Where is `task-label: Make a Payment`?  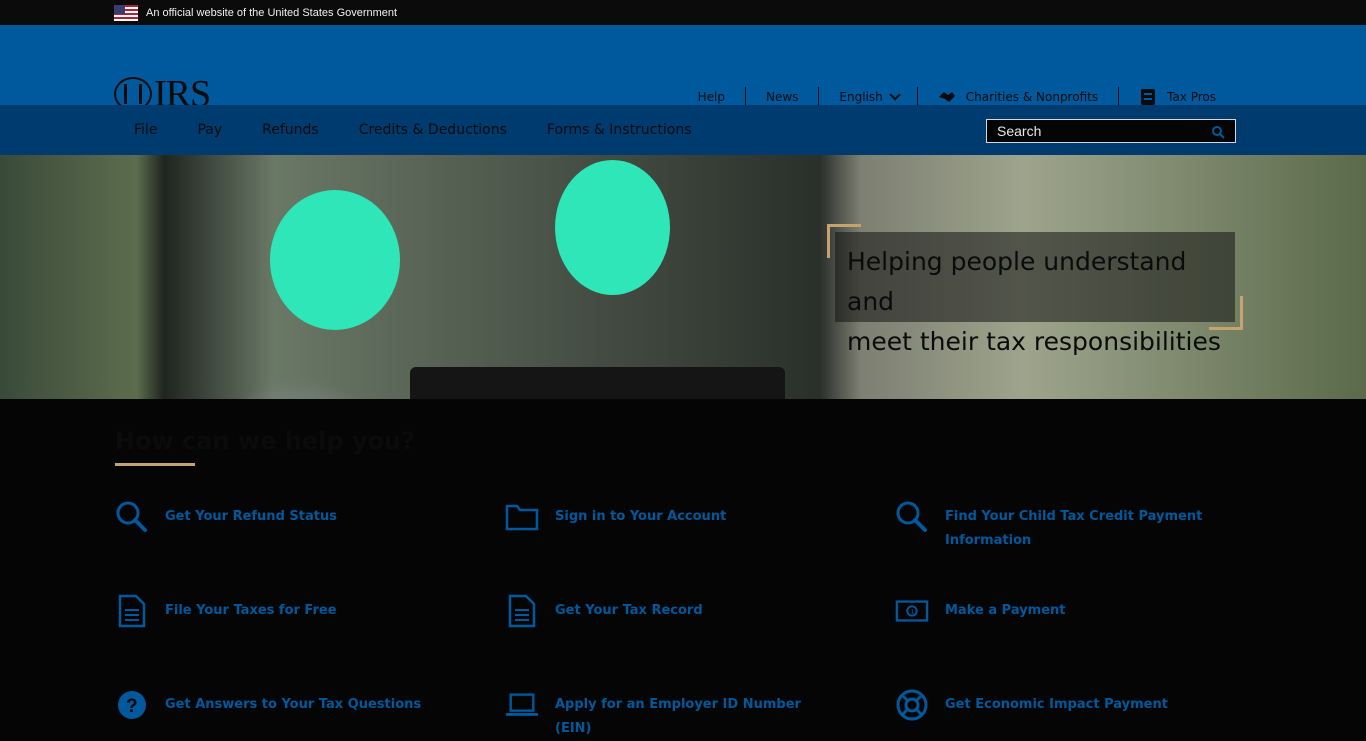 task-label: Make a Payment is located at coordinates (1005, 610).